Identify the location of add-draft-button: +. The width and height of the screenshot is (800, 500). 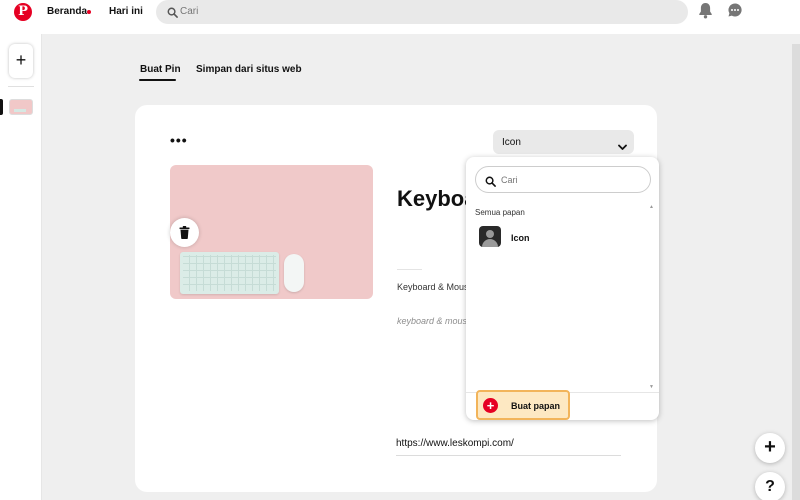
(21, 61).